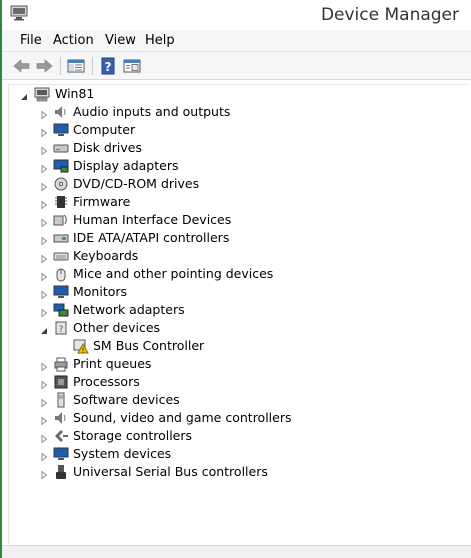  Describe the element at coordinates (106, 255) in the screenshot. I see `tree-category-label: Keyboards` at that location.